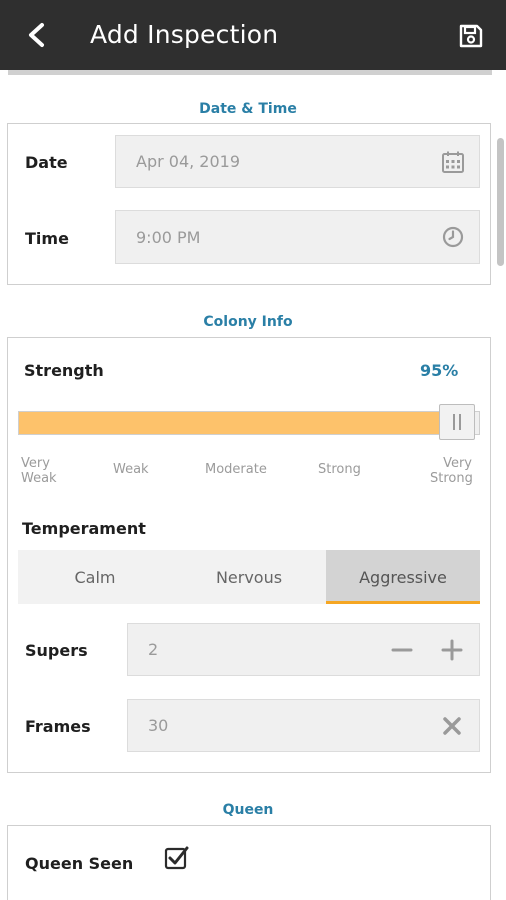 The height and width of the screenshot is (900, 506). I want to click on floppy-disk-icon, so click(471, 36).